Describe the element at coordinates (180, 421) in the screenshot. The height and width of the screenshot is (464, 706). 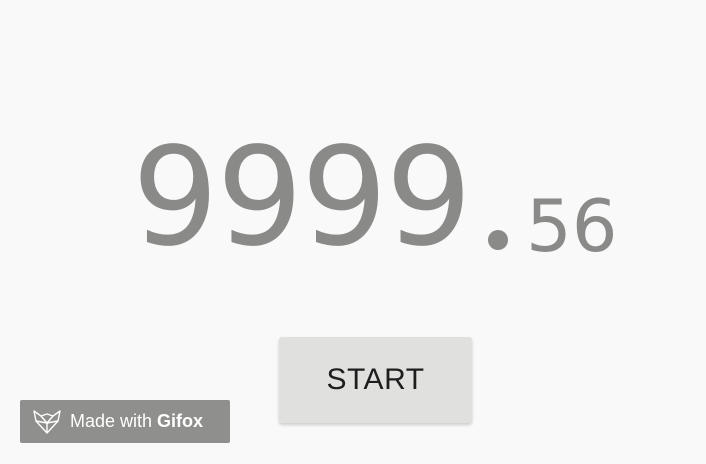
I see `badge-brand: Gifox` at that location.